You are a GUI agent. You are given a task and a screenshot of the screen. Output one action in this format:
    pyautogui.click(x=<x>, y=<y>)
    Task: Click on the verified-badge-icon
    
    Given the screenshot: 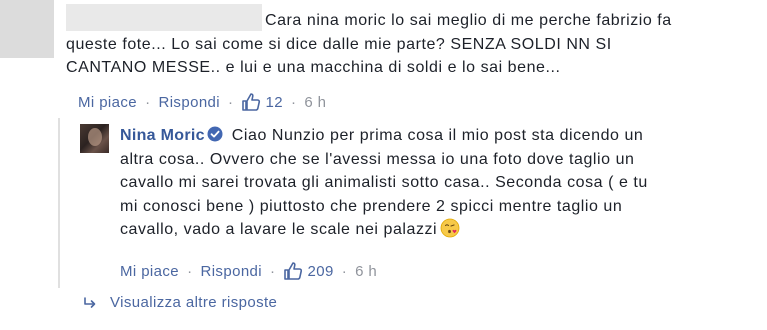 What is the action you would take?
    pyautogui.click(x=215, y=134)
    